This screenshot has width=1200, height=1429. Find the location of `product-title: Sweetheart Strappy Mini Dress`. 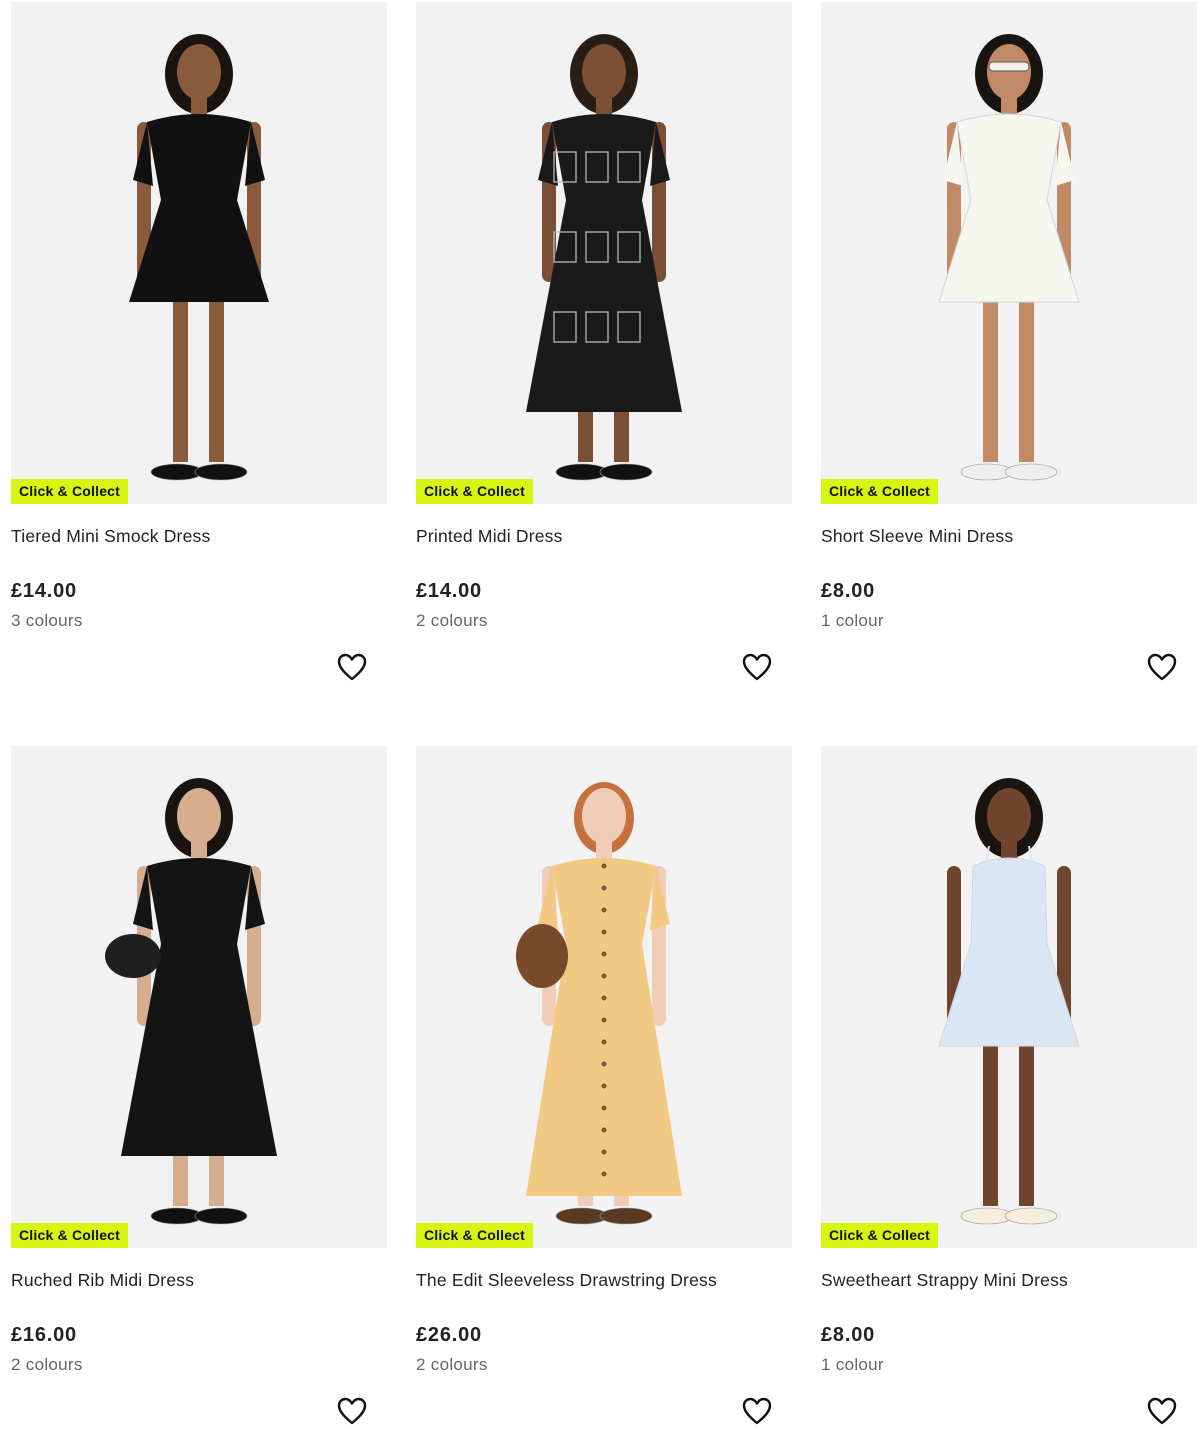

product-title: Sweetheart Strappy Mini Dress is located at coordinates (944, 1280).